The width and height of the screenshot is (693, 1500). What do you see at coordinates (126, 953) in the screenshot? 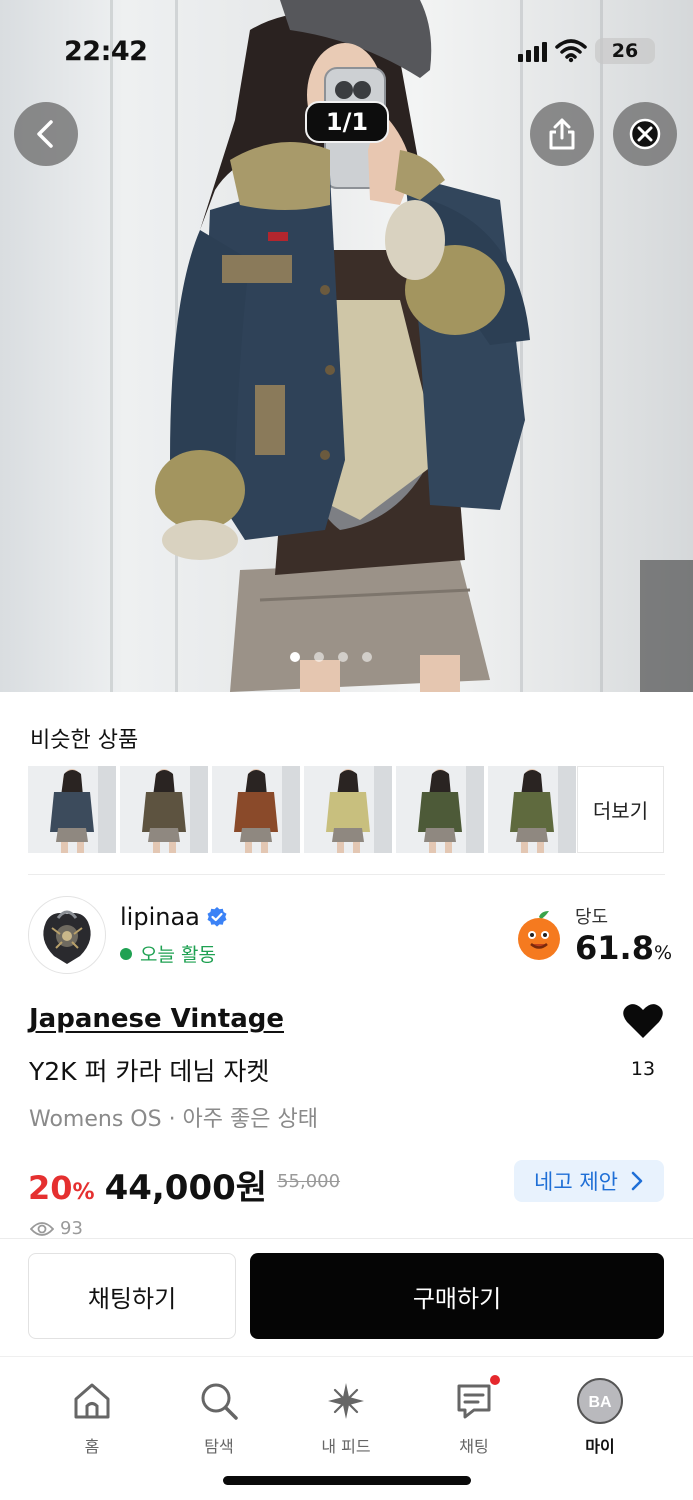
I see `online-dot-icon` at bounding box center [126, 953].